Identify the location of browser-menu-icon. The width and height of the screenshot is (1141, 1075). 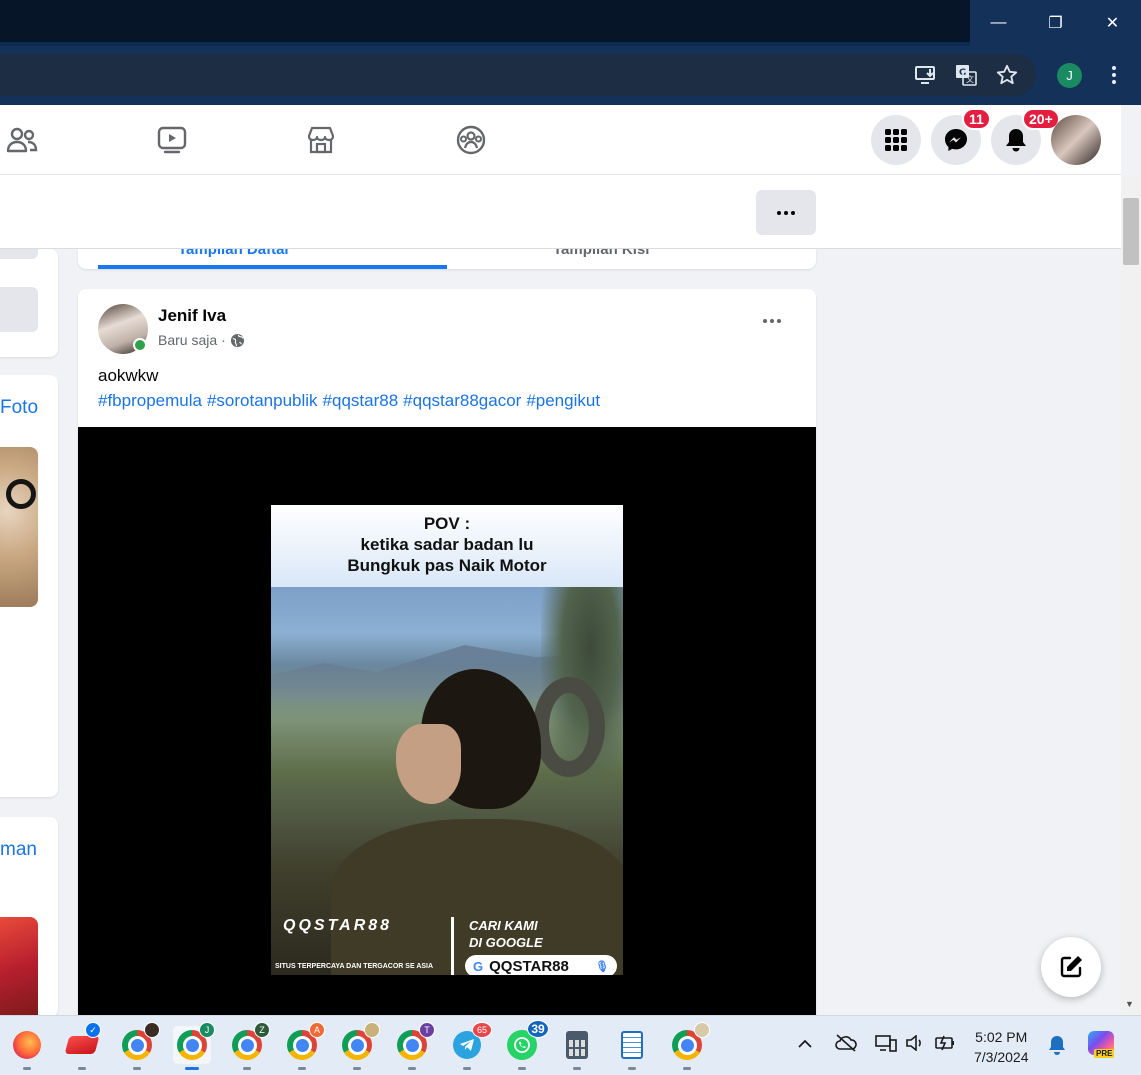
(1114, 75).